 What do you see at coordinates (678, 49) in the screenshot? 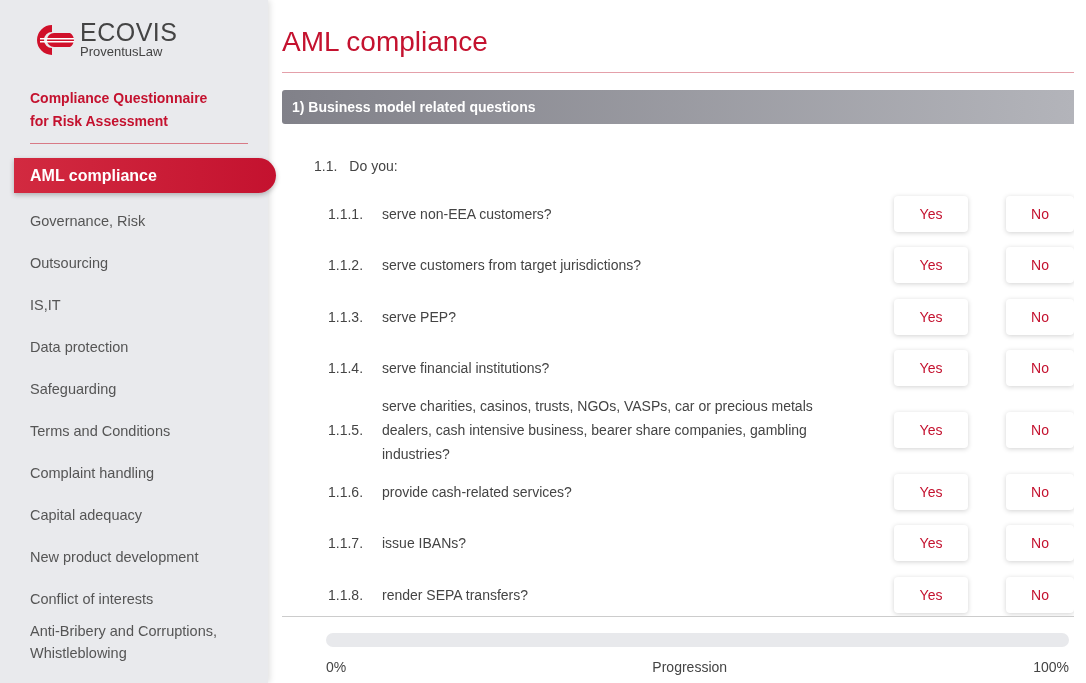
I see `page-title: AML compliance` at bounding box center [678, 49].